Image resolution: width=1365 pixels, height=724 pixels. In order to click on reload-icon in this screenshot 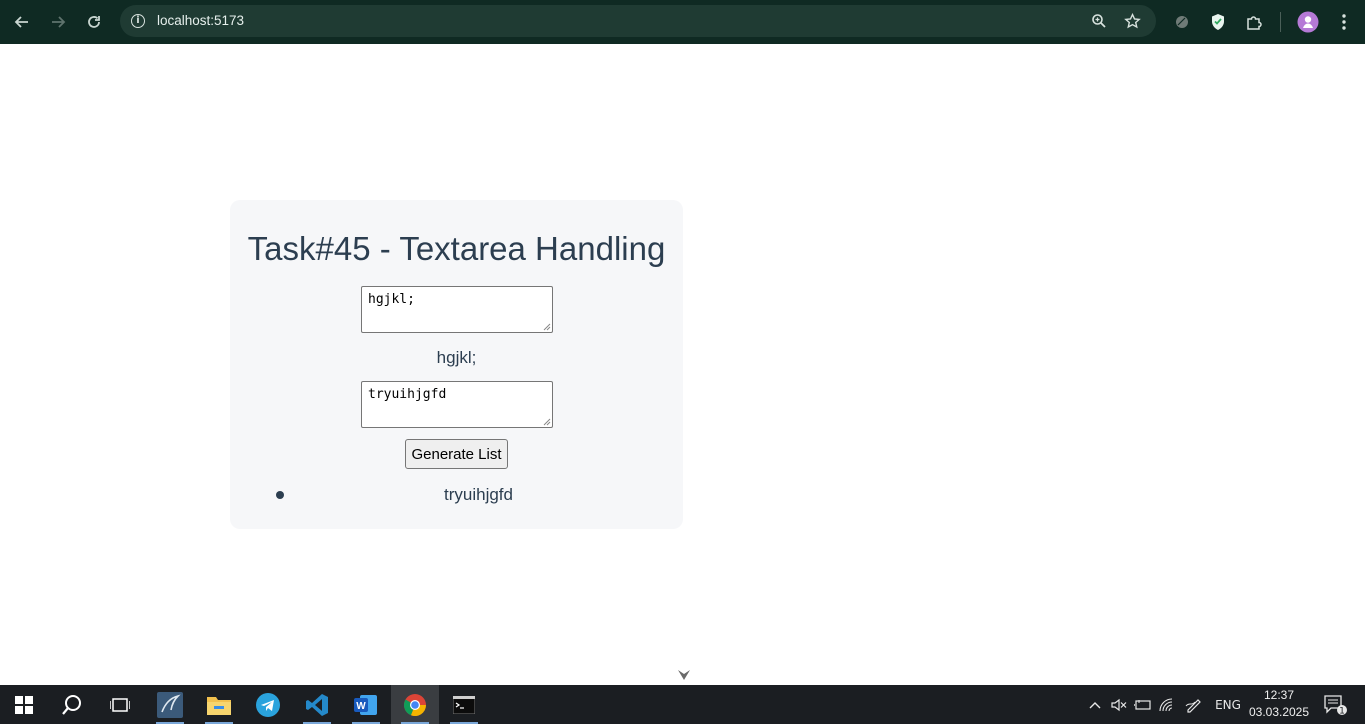, I will do `click(94, 22)`.